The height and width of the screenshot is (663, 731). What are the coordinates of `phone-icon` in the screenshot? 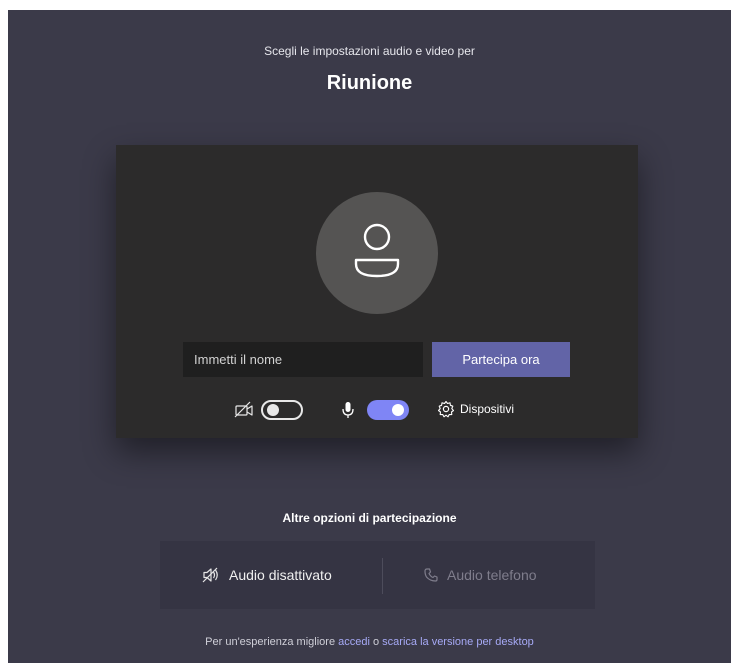 It's located at (431, 575).